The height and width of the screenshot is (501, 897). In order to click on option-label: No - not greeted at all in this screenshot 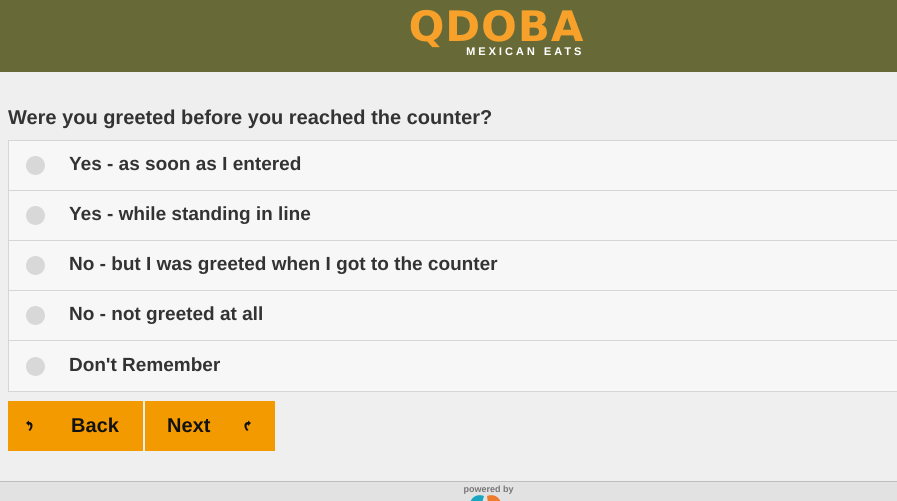, I will do `click(166, 315)`.